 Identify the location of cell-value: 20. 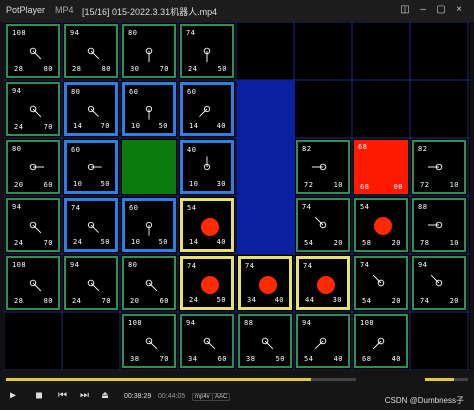
(396, 243).